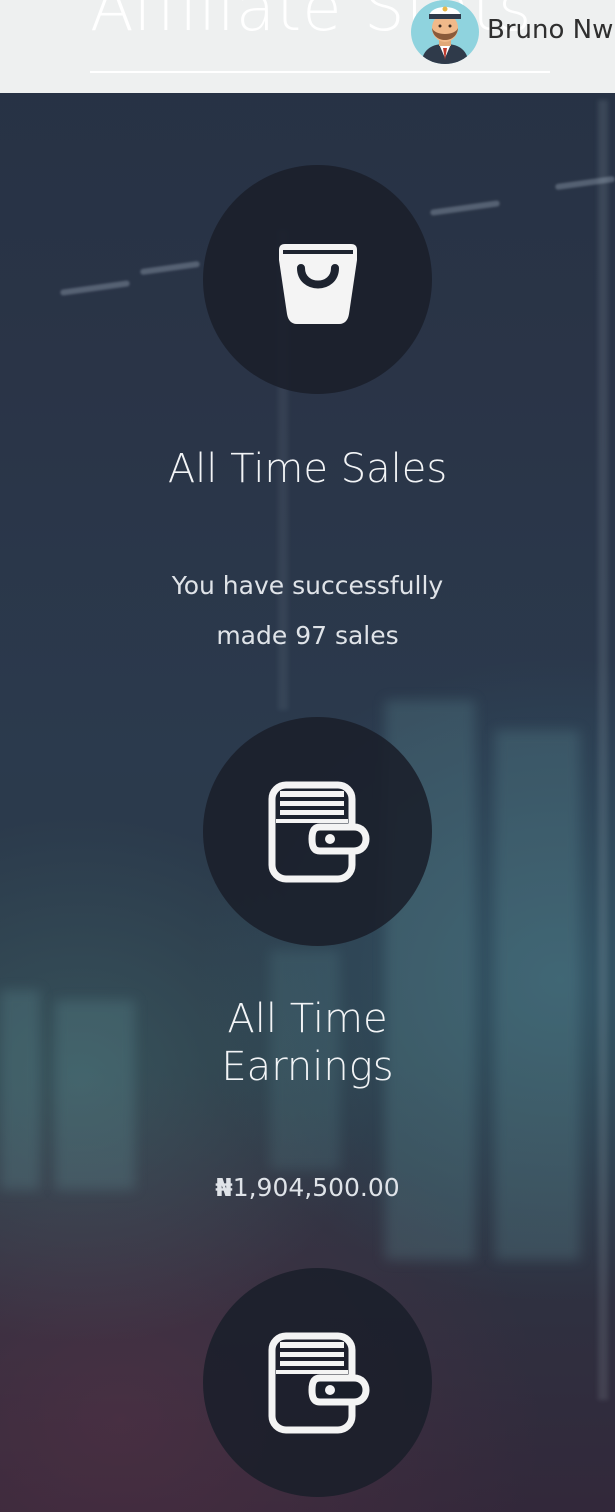 This screenshot has width=615, height=1512. Describe the element at coordinates (307, 585) in the screenshot. I see `sales-description-line1: You have successfully` at that location.